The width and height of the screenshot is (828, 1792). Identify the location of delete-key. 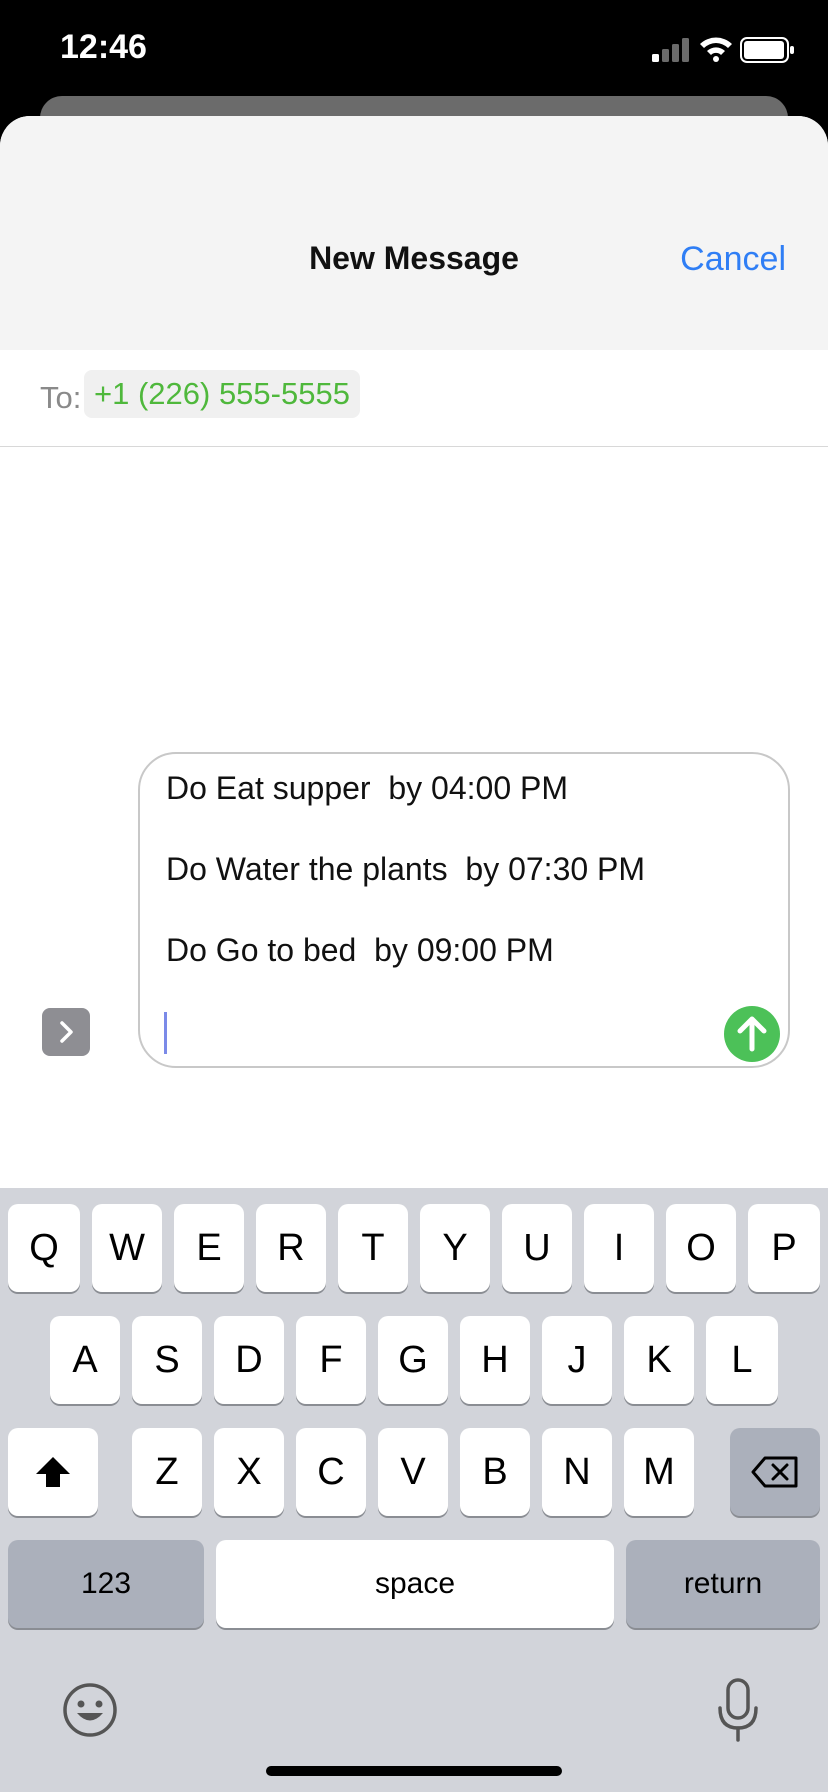
(775, 1472).